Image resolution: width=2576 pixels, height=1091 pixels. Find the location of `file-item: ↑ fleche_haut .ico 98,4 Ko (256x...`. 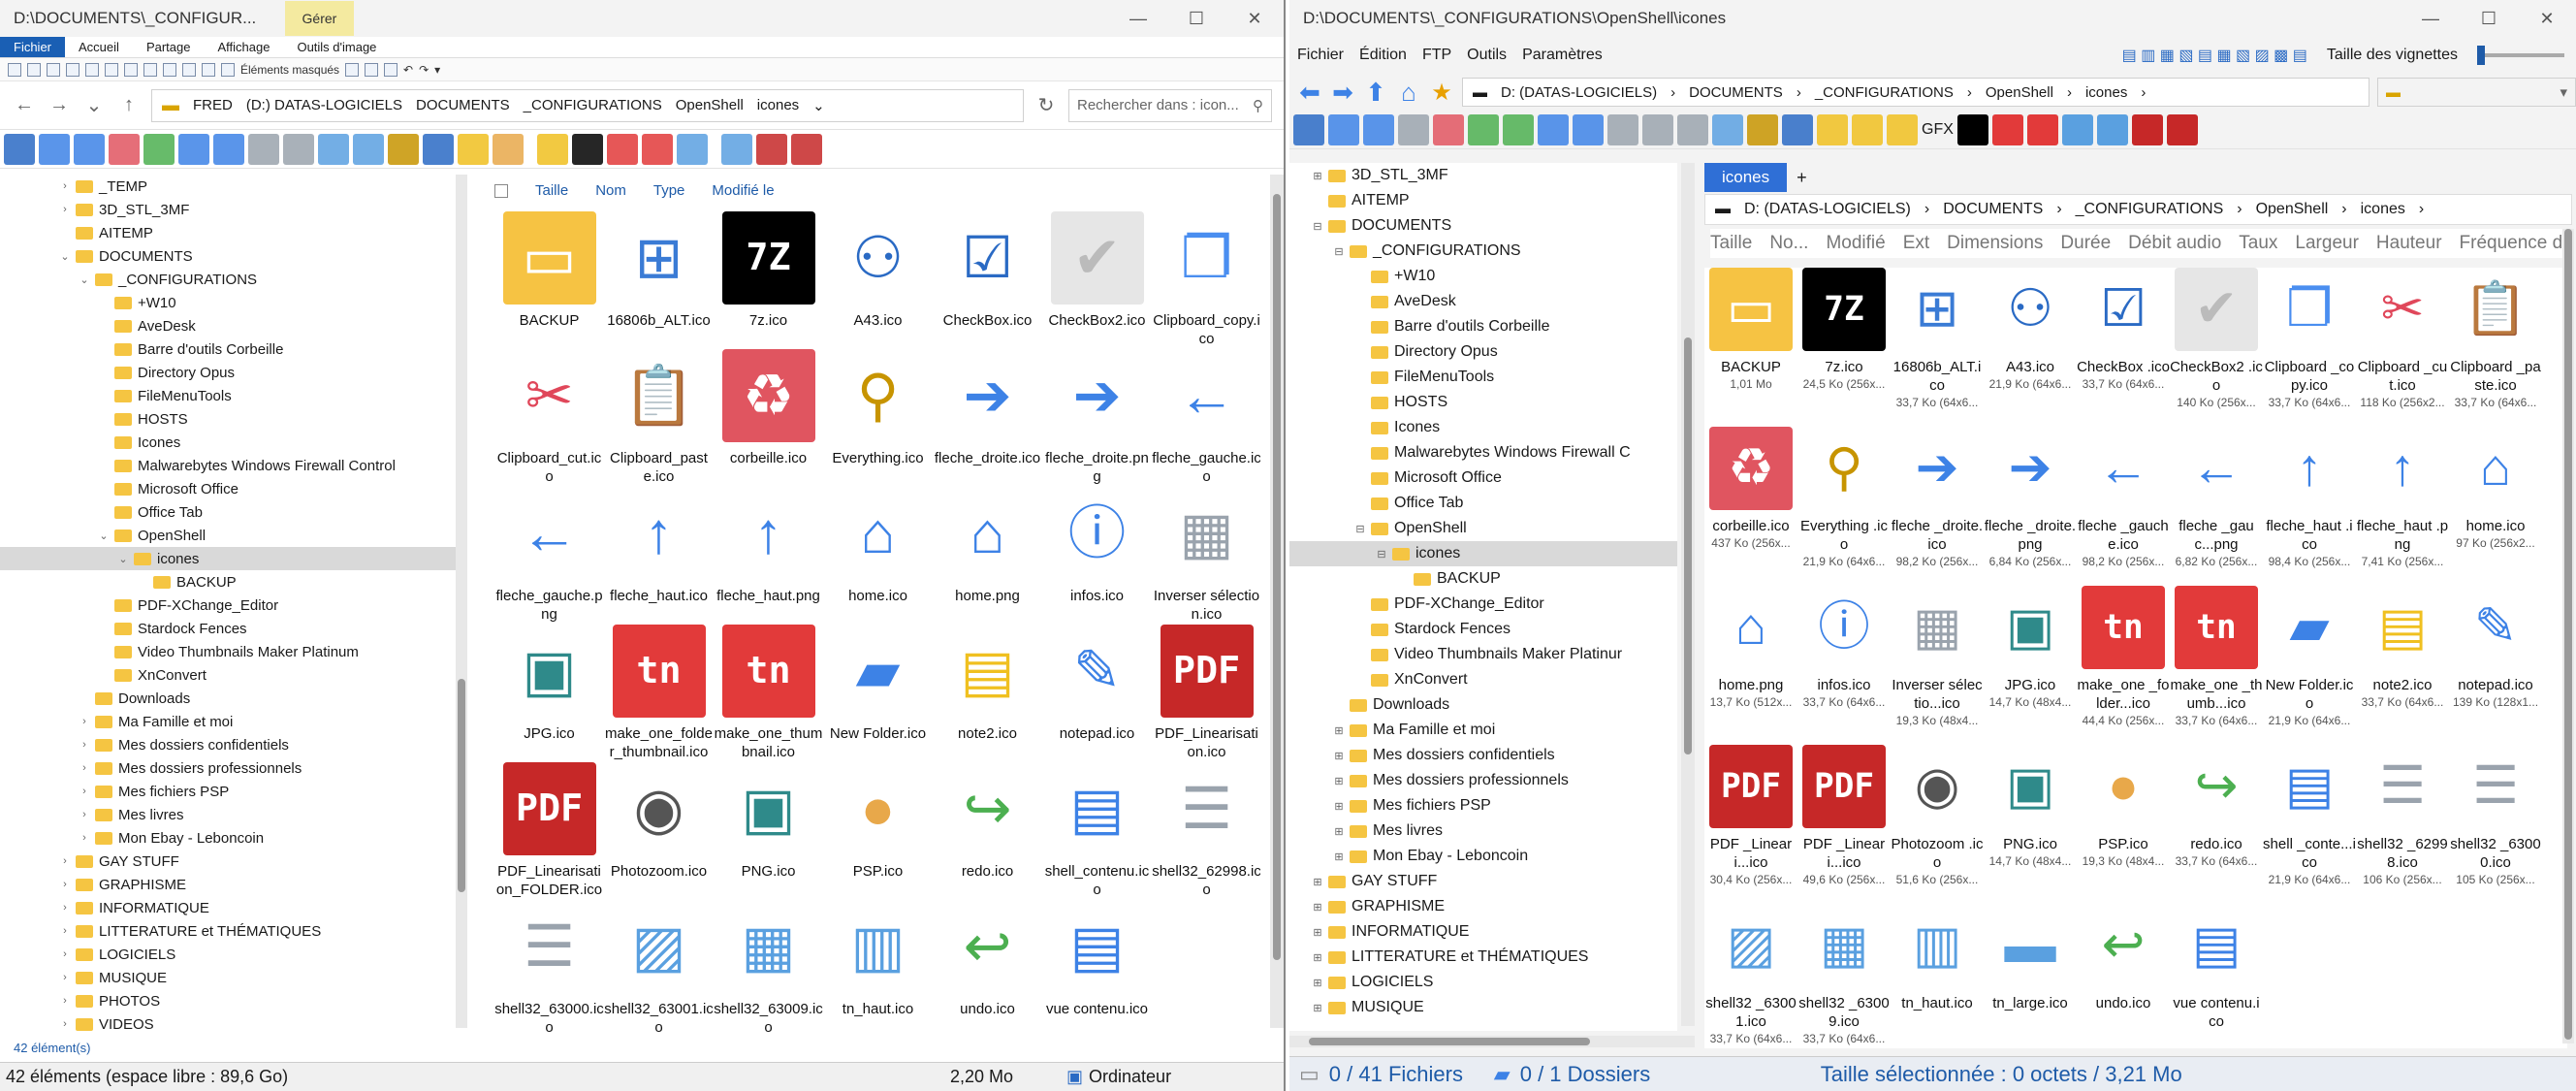

file-item: ↑ fleche_haut .ico 98,4 Ko (256x... is located at coordinates (2309, 506).